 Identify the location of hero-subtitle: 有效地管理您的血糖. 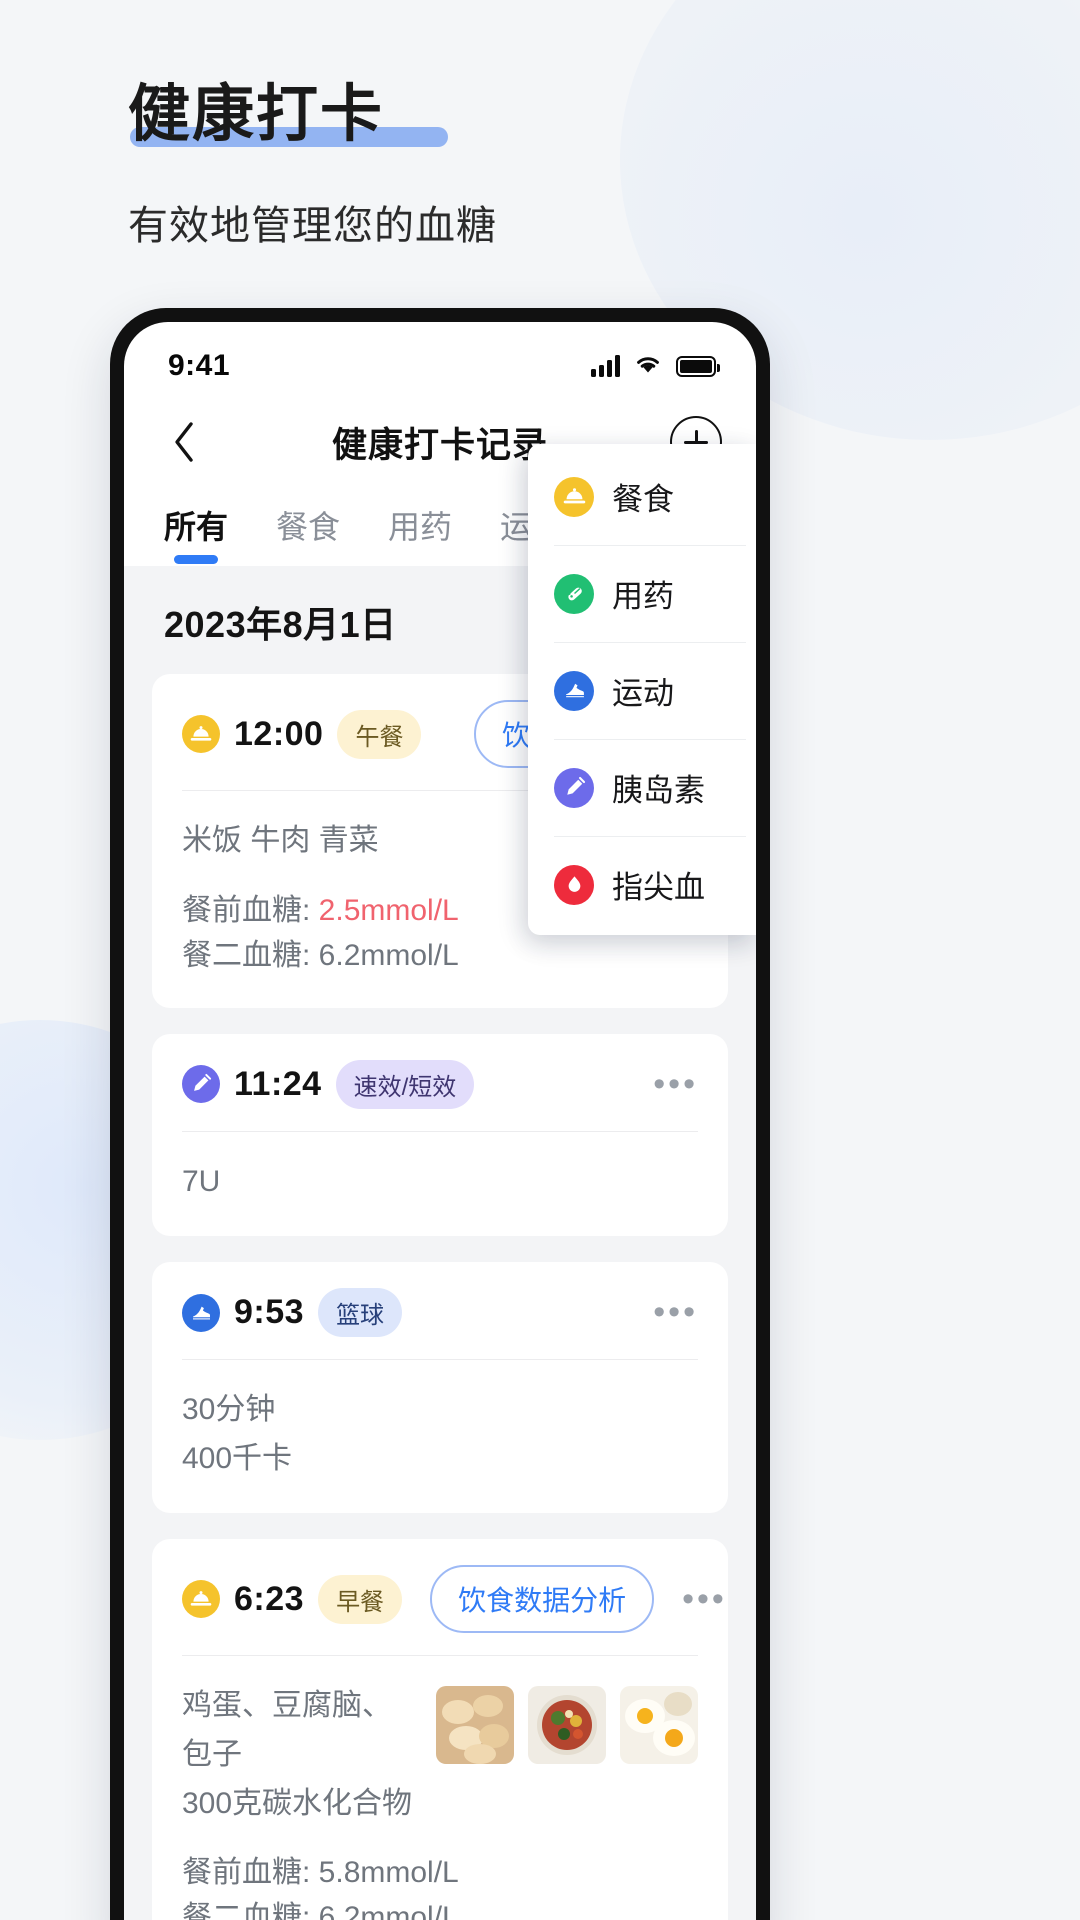
(312, 226).